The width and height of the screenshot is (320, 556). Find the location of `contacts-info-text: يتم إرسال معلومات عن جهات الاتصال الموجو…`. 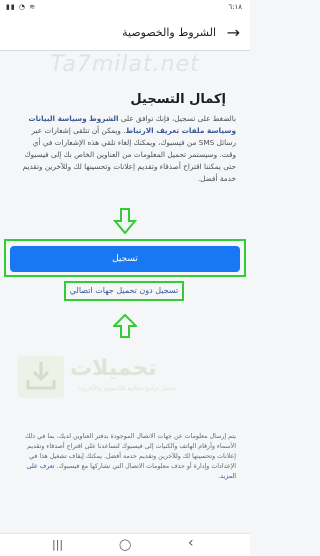

contacts-info-text: يتم إرسال معلومات عن جهات الاتصال الموجو… is located at coordinates (125, 457).